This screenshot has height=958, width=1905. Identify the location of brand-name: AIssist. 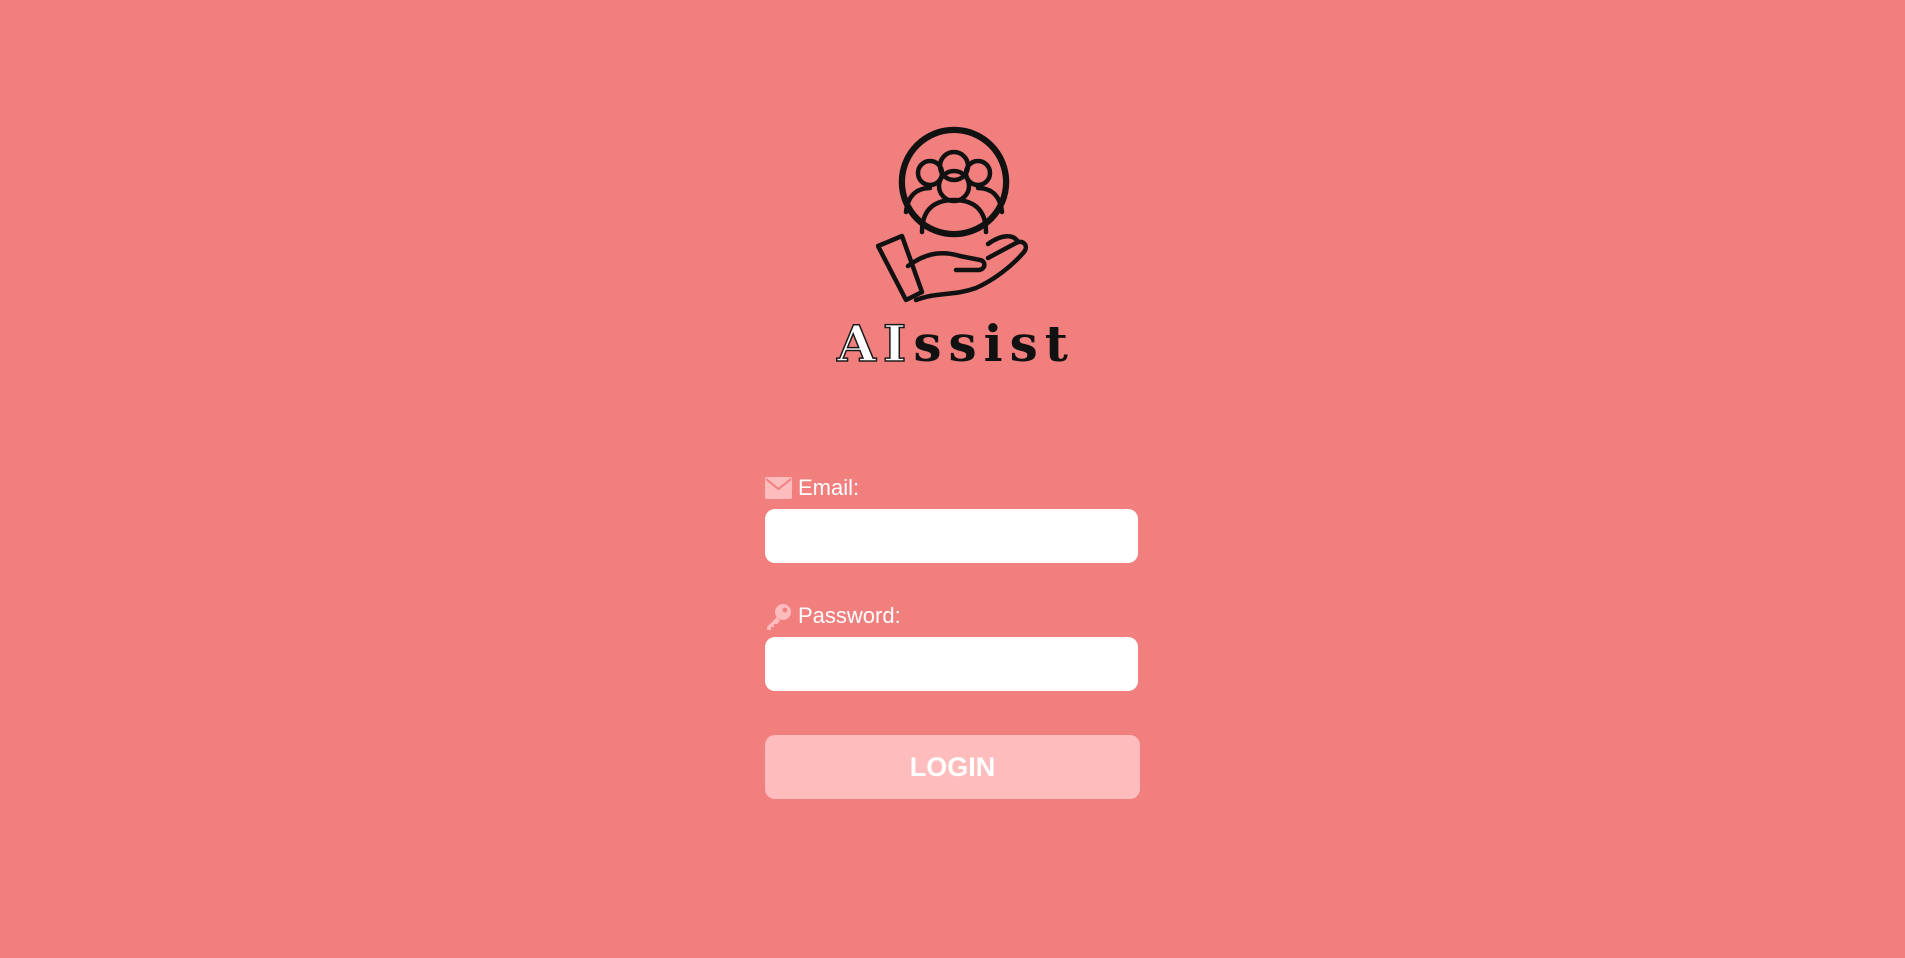
(956, 343).